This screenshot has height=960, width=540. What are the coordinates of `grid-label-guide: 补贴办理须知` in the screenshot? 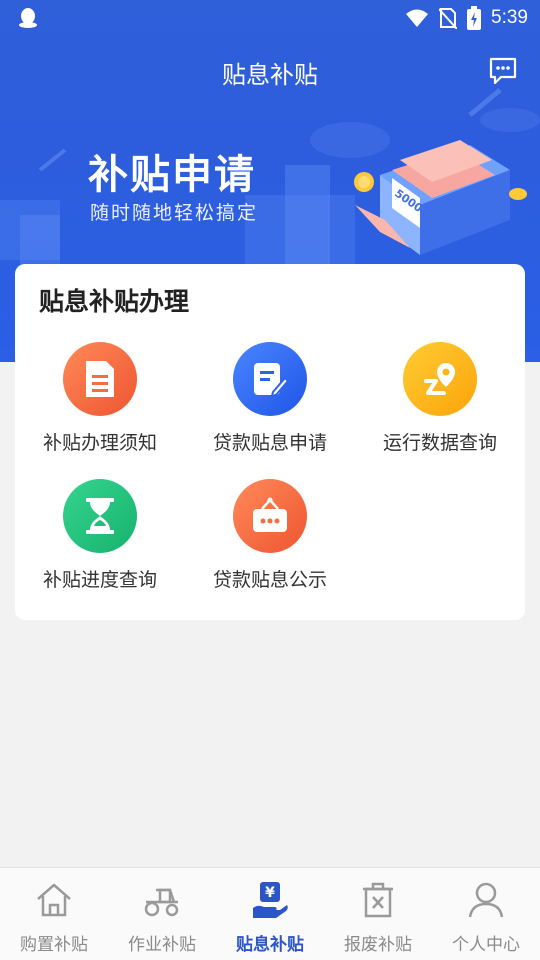 It's located at (99, 443).